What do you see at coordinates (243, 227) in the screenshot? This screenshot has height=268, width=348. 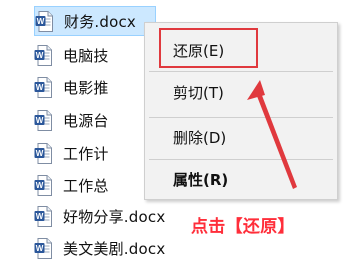 I see `annotation-text: 点击【还原】` at bounding box center [243, 227].